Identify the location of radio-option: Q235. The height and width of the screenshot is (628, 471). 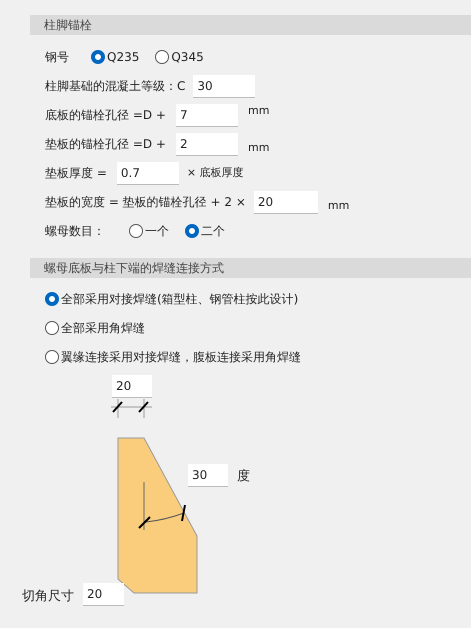
(115, 57).